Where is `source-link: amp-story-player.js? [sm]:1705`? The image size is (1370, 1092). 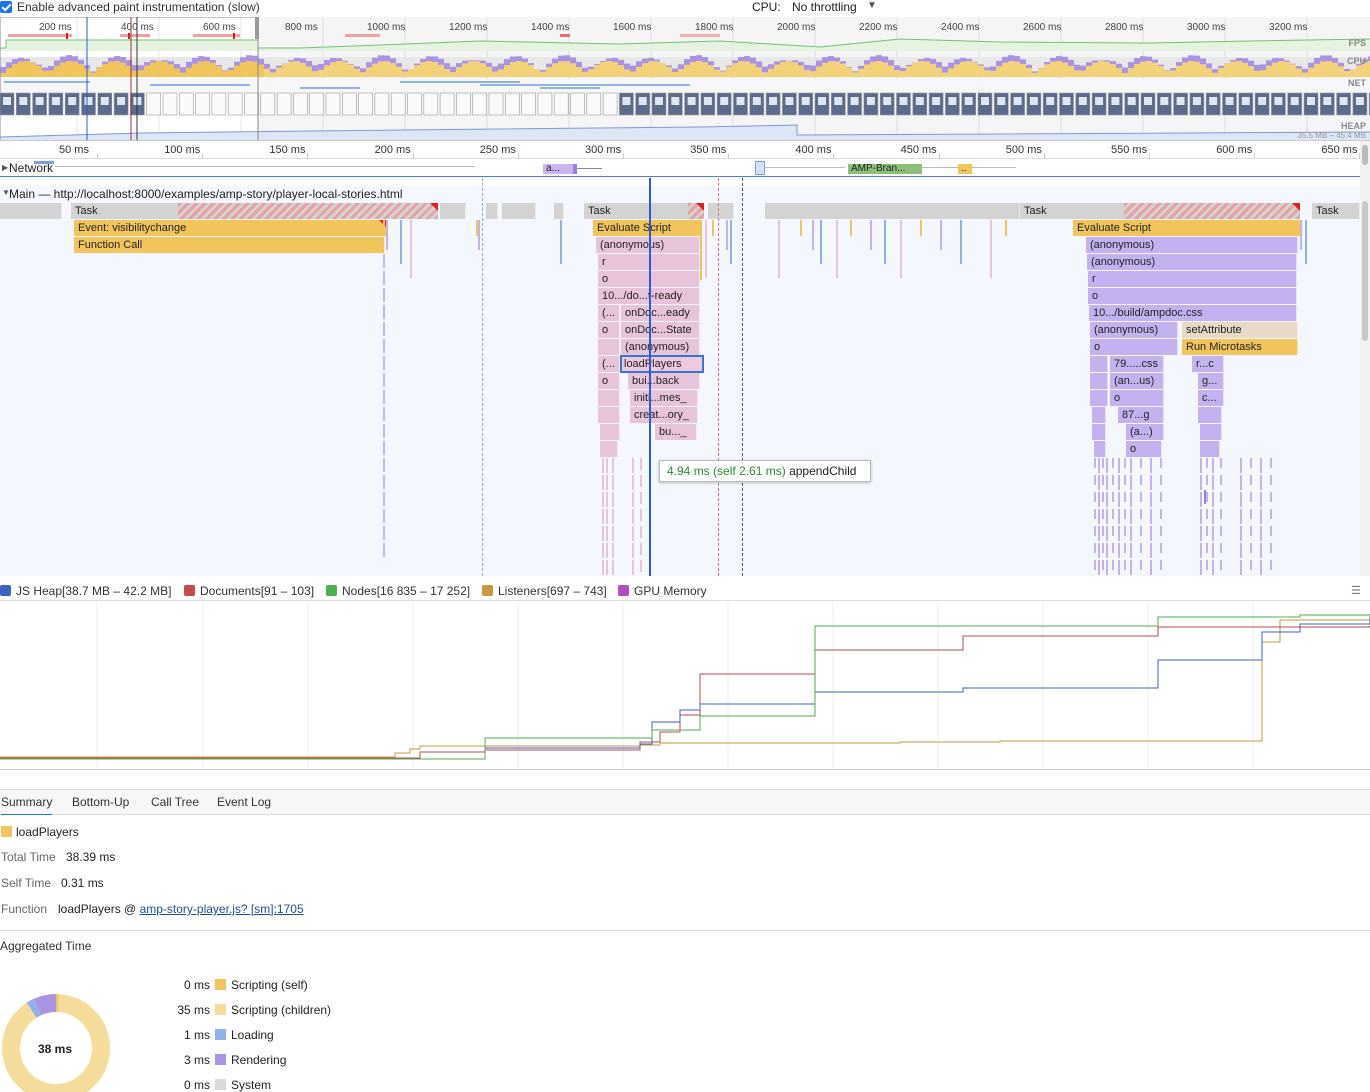 source-link: amp-story-player.js? [sm]:1705 is located at coordinates (222, 909).